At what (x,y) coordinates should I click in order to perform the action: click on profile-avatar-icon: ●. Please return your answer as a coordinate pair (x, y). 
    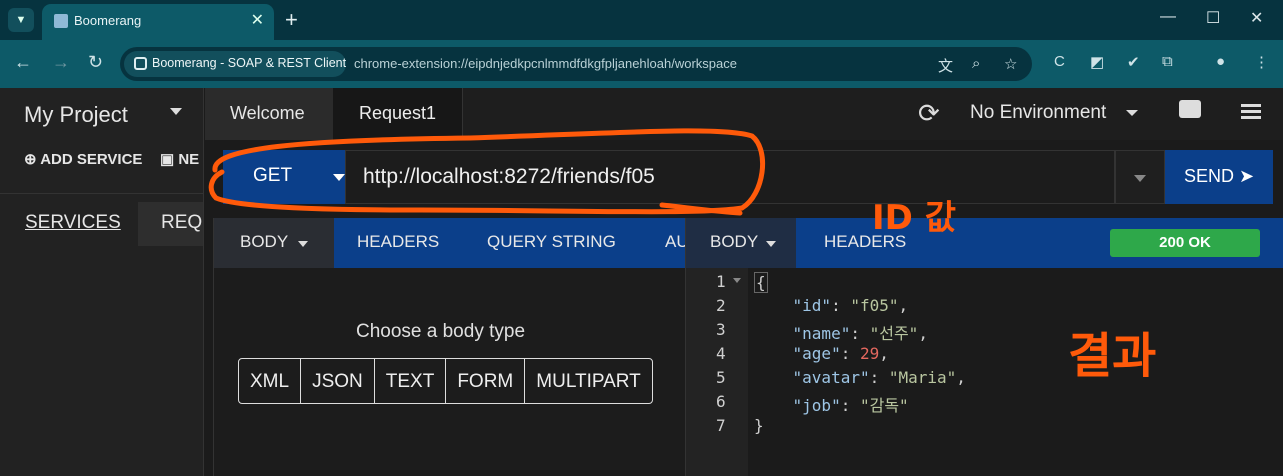
    Looking at the image, I should click on (1220, 61).